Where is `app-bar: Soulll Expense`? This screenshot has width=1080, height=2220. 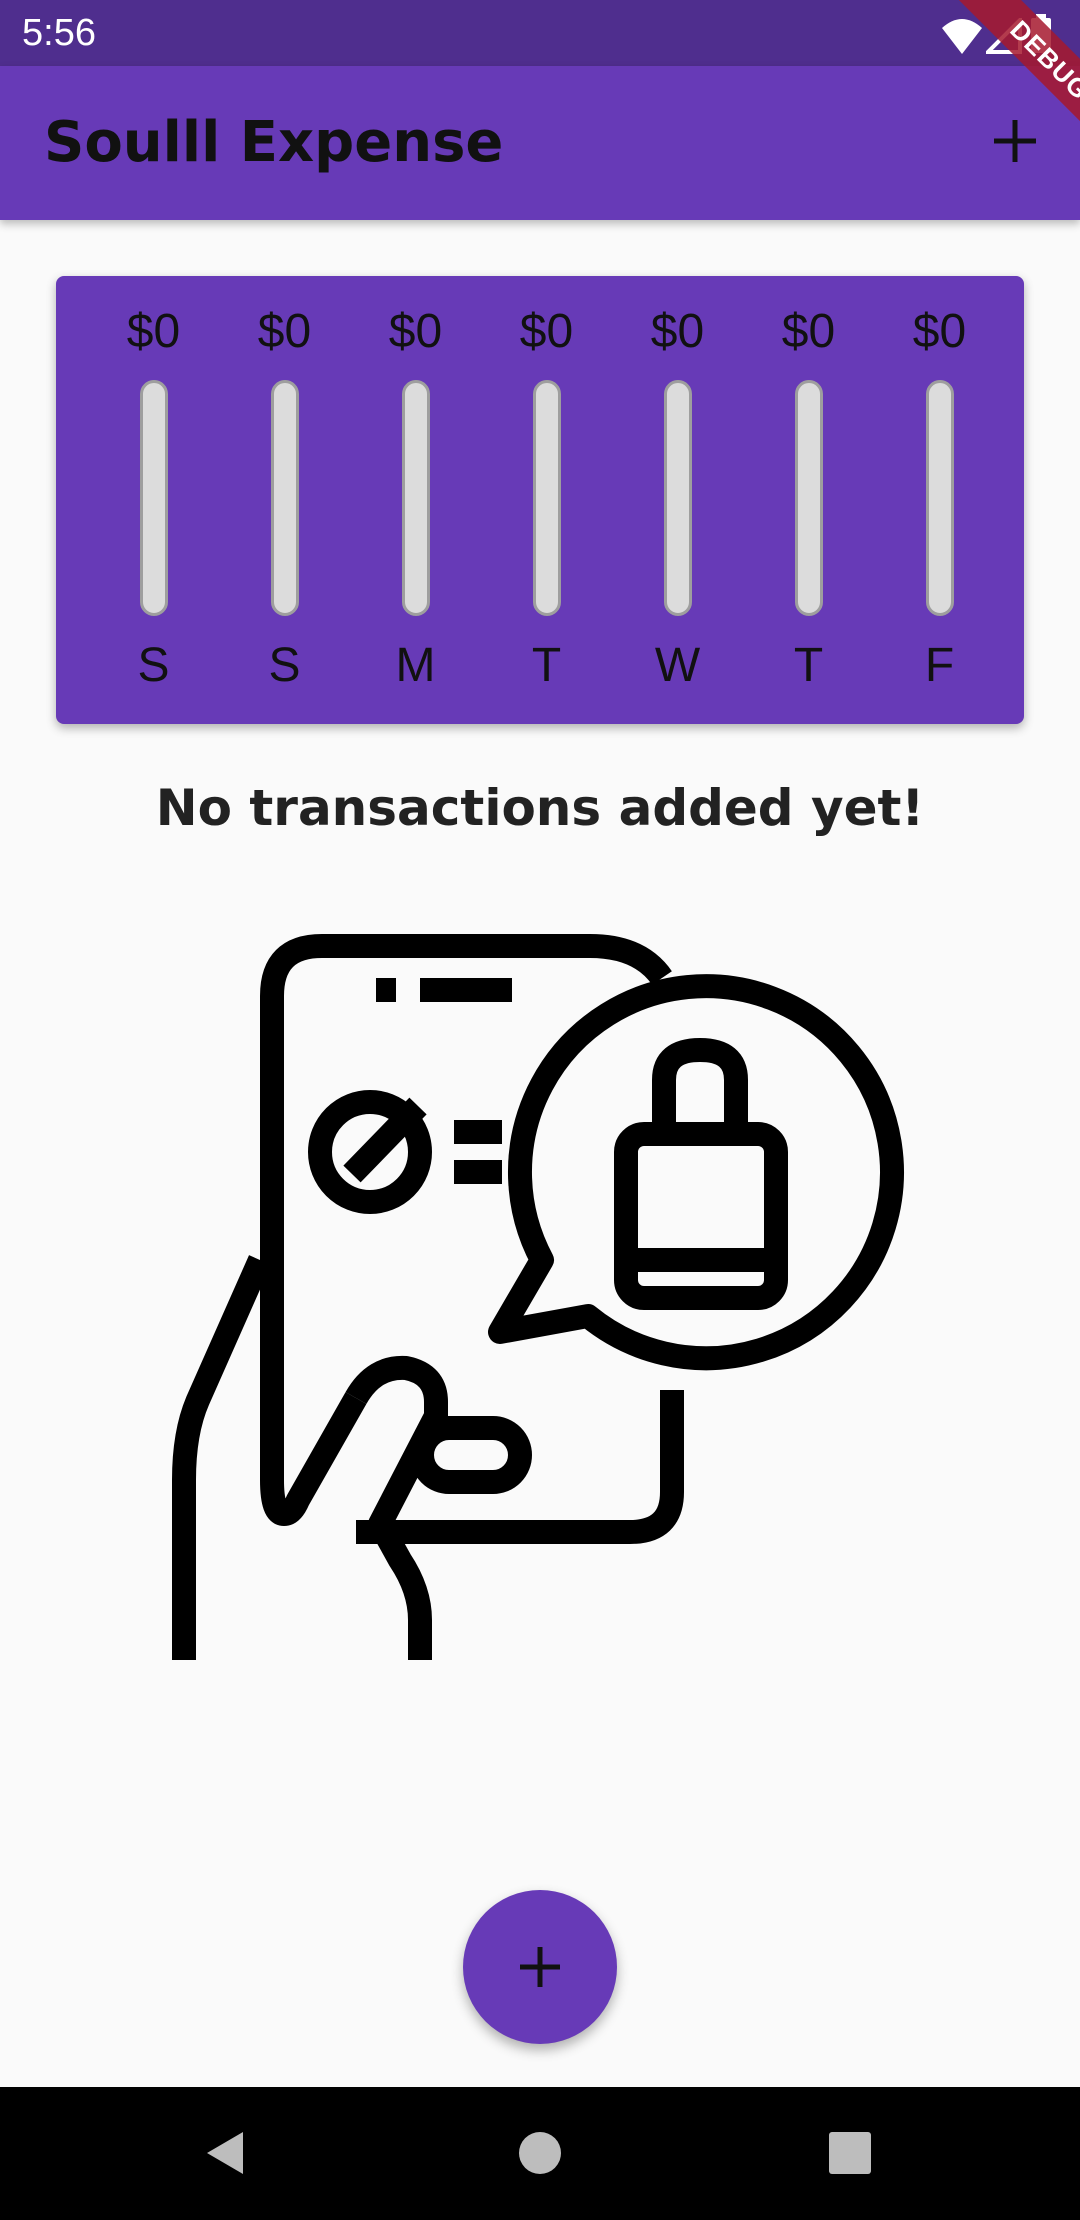 app-bar: Soulll Expense is located at coordinates (540, 143).